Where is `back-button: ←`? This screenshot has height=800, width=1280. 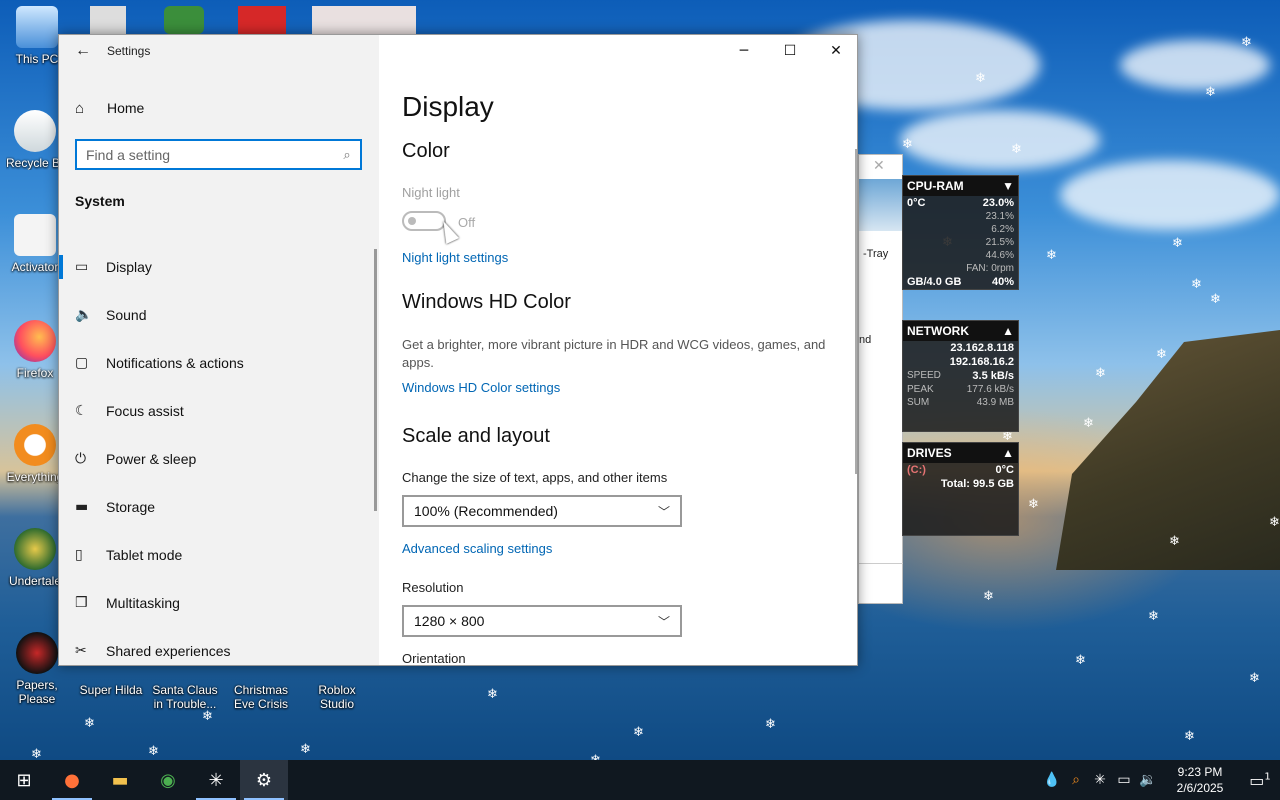
back-button: ← is located at coordinates (83, 51).